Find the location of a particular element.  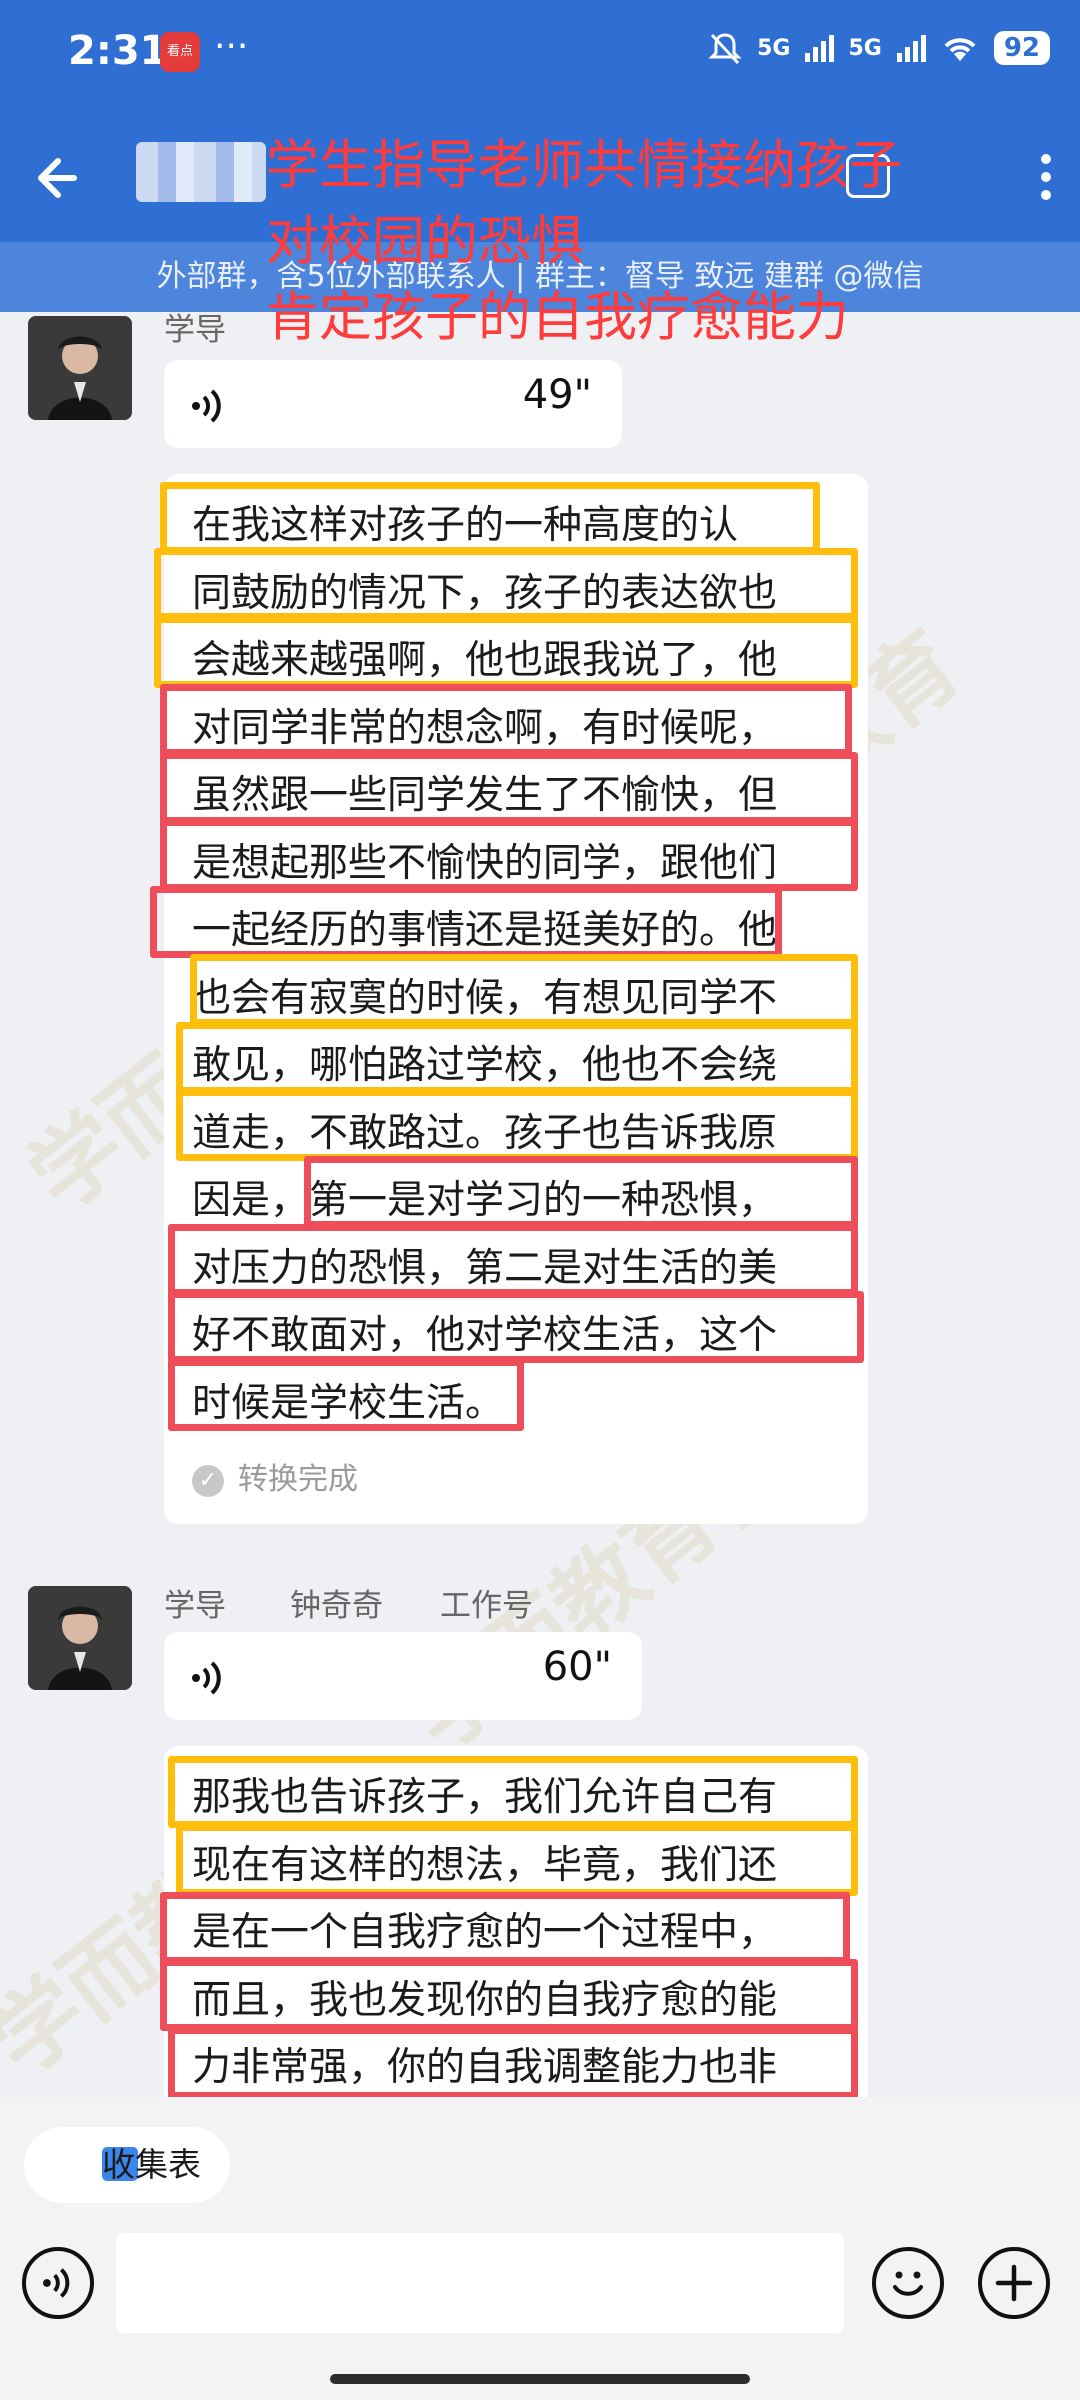

wifi-icon is located at coordinates (960, 49).